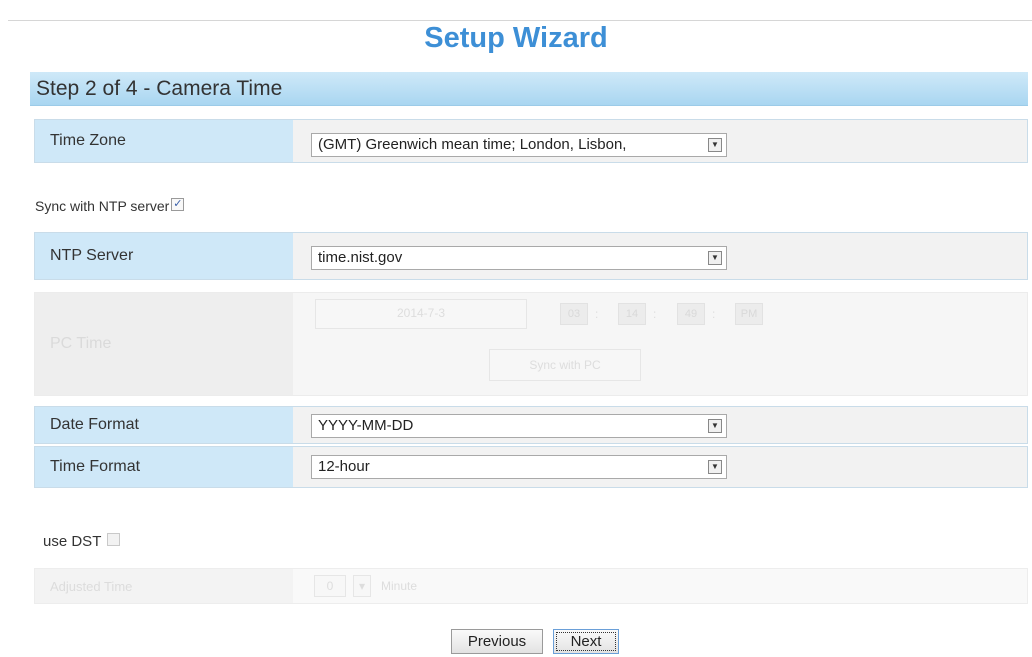 This screenshot has width=1032, height=657. I want to click on pc-minute-box: 14, so click(632, 314).